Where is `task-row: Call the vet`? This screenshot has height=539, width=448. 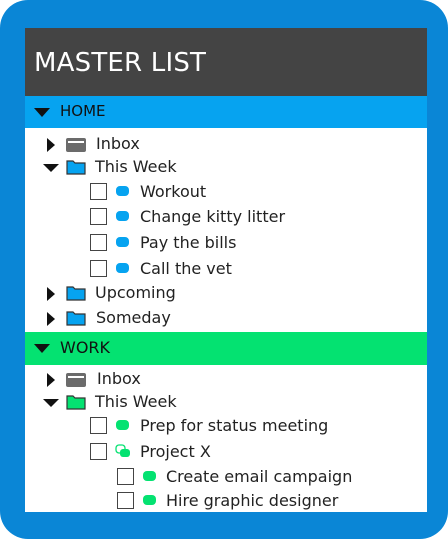 task-row: Call the vet is located at coordinates (226, 269).